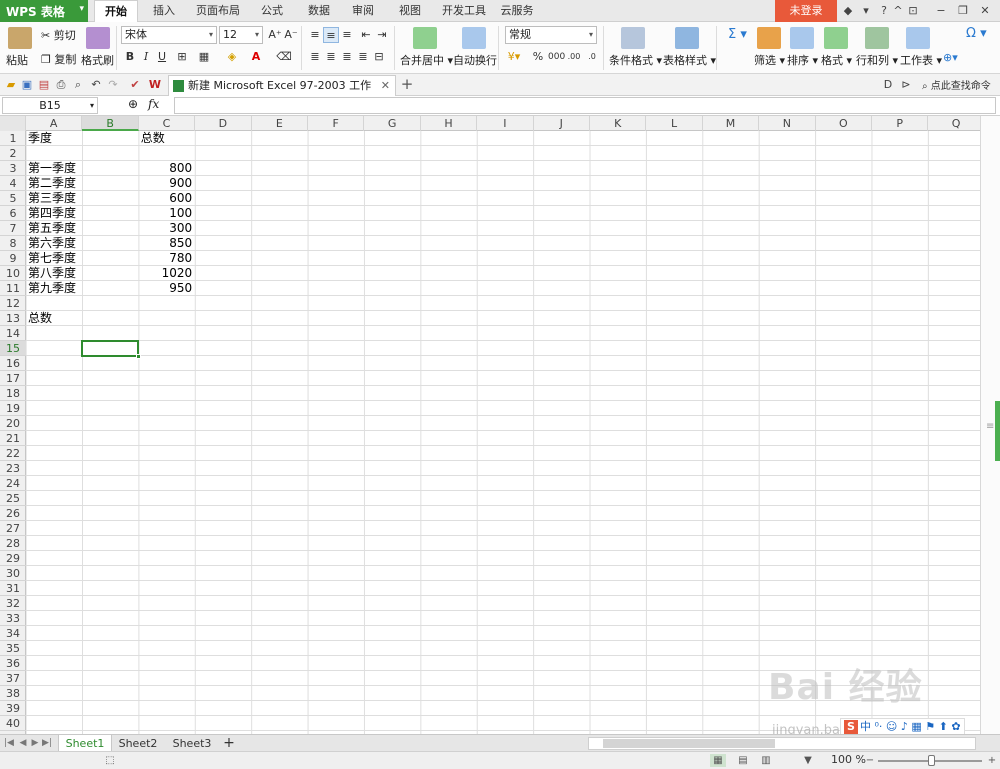 The image size is (1000, 769). I want to click on column-header: I, so click(505, 123).